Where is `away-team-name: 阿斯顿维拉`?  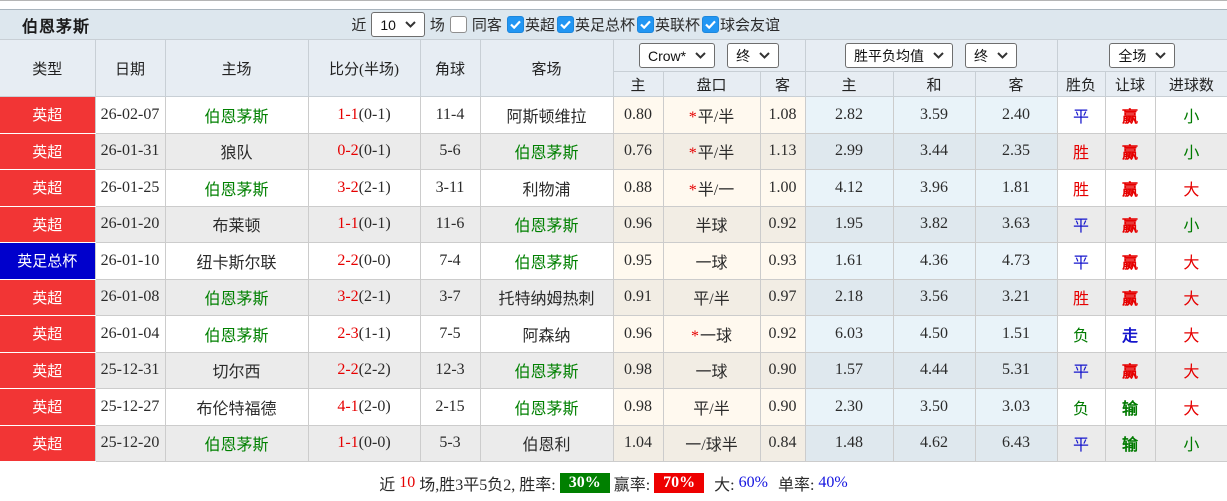
away-team-name: 阿斯顿维拉 is located at coordinates (546, 117).